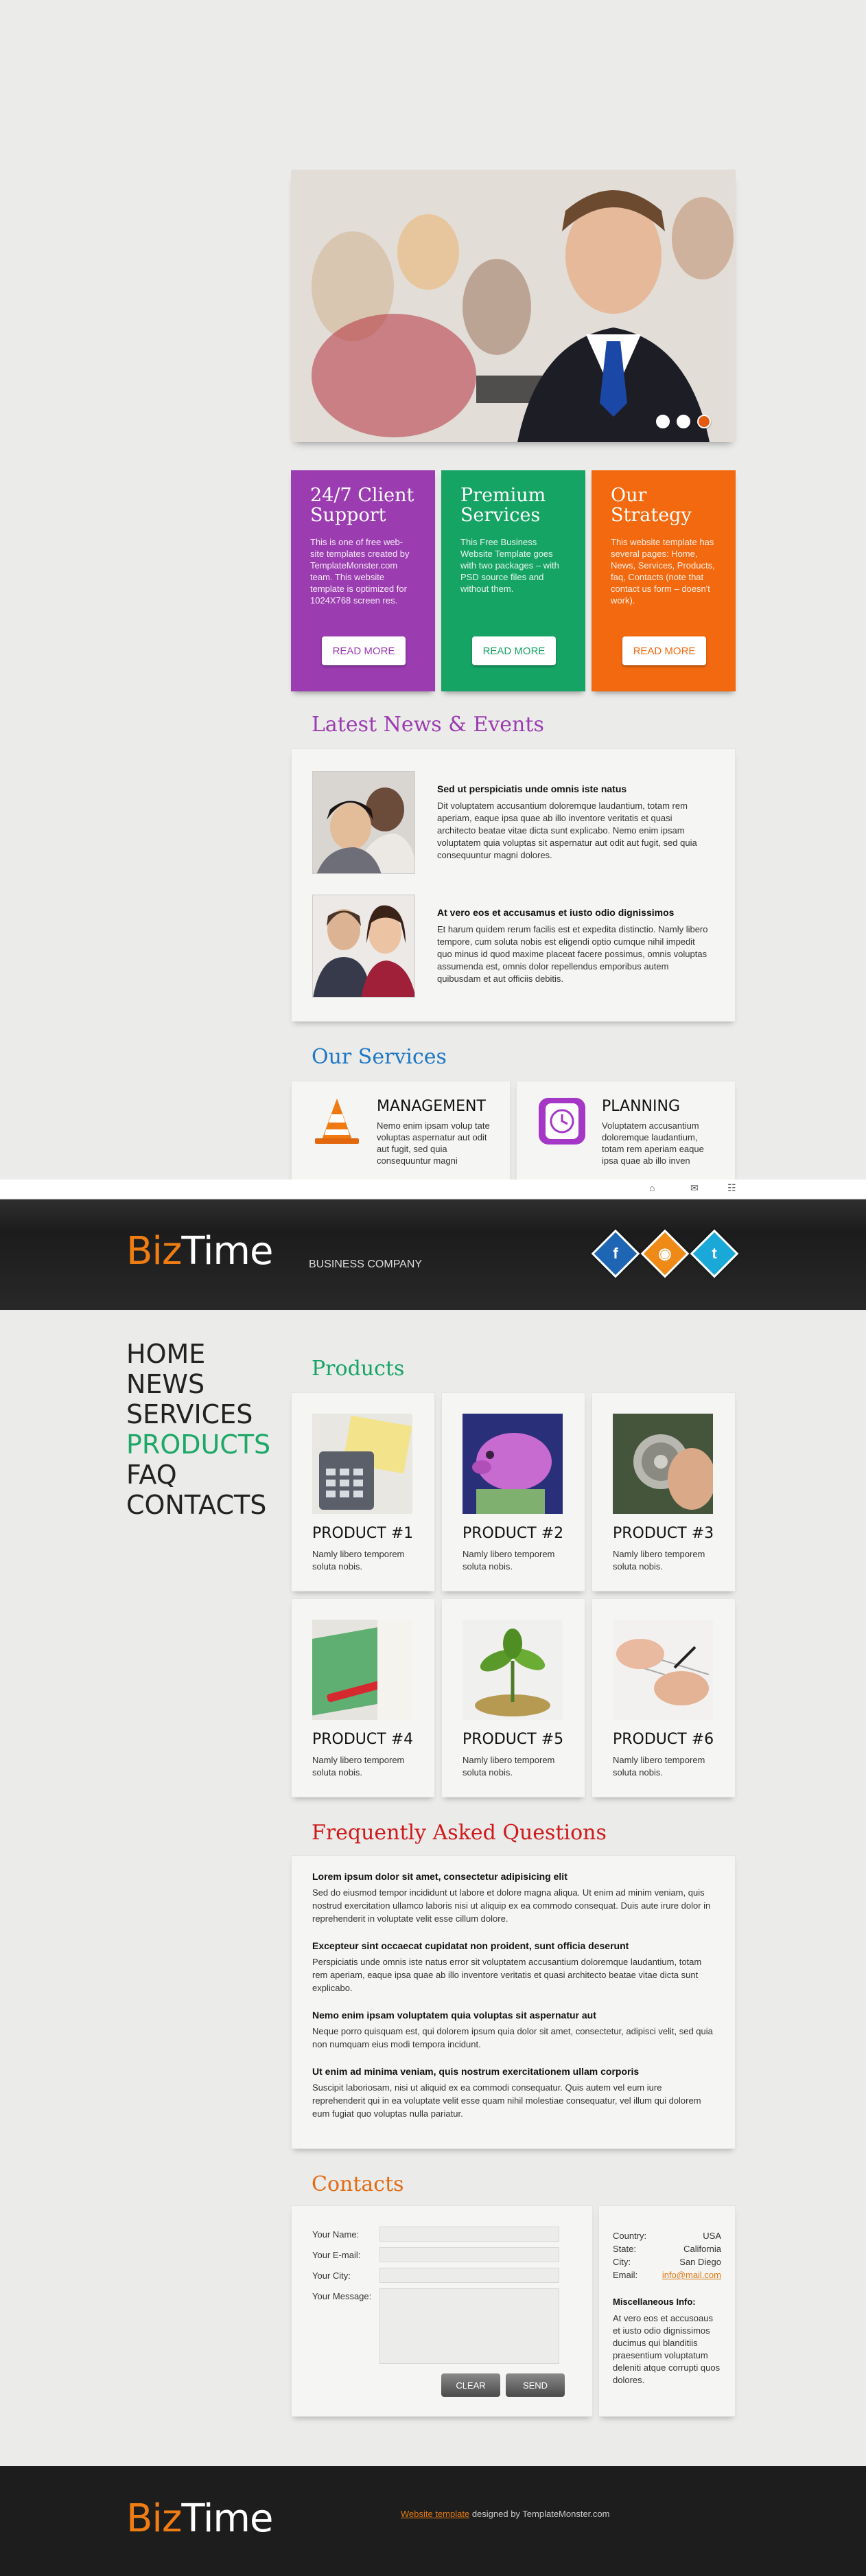  What do you see at coordinates (624, 2249) in the screenshot?
I see `info-label: State:` at bounding box center [624, 2249].